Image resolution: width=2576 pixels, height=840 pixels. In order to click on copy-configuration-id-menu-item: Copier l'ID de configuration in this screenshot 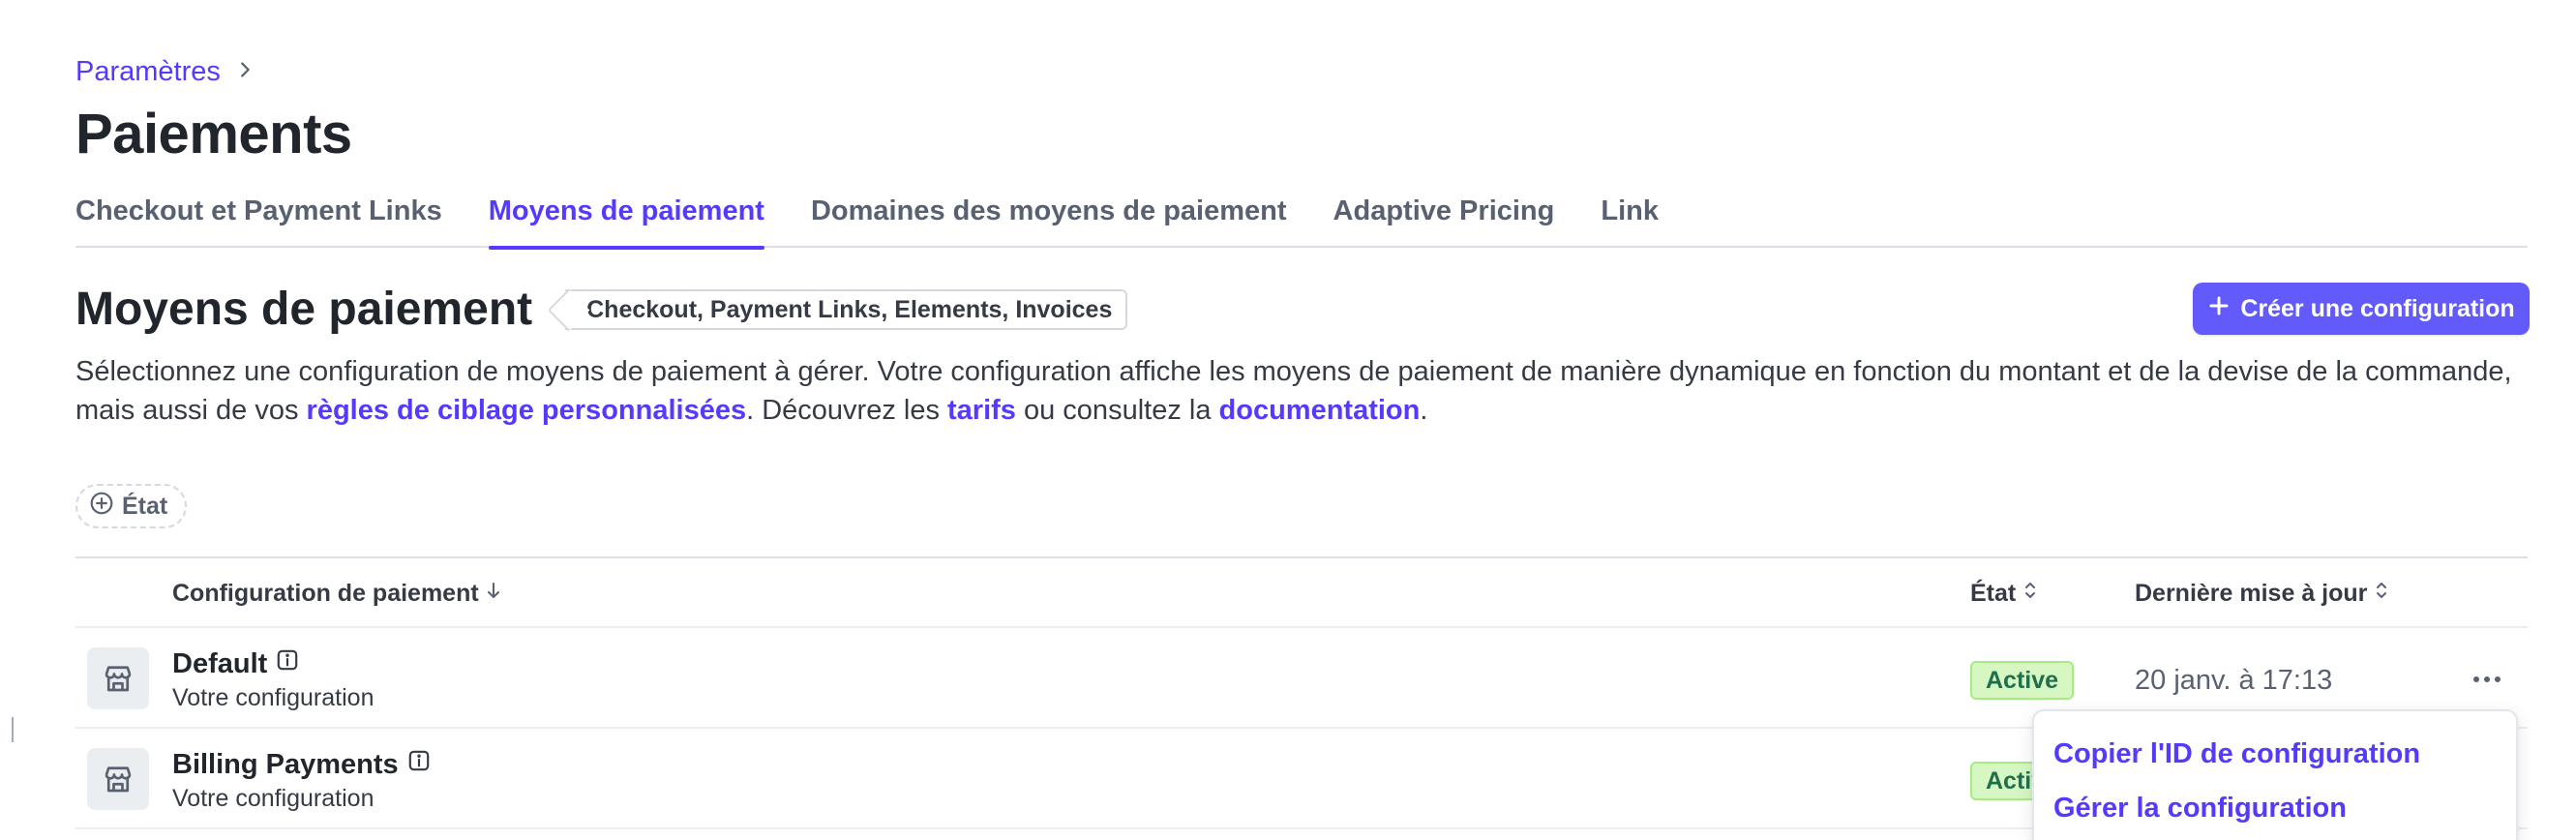, I will do `click(2275, 758)`.